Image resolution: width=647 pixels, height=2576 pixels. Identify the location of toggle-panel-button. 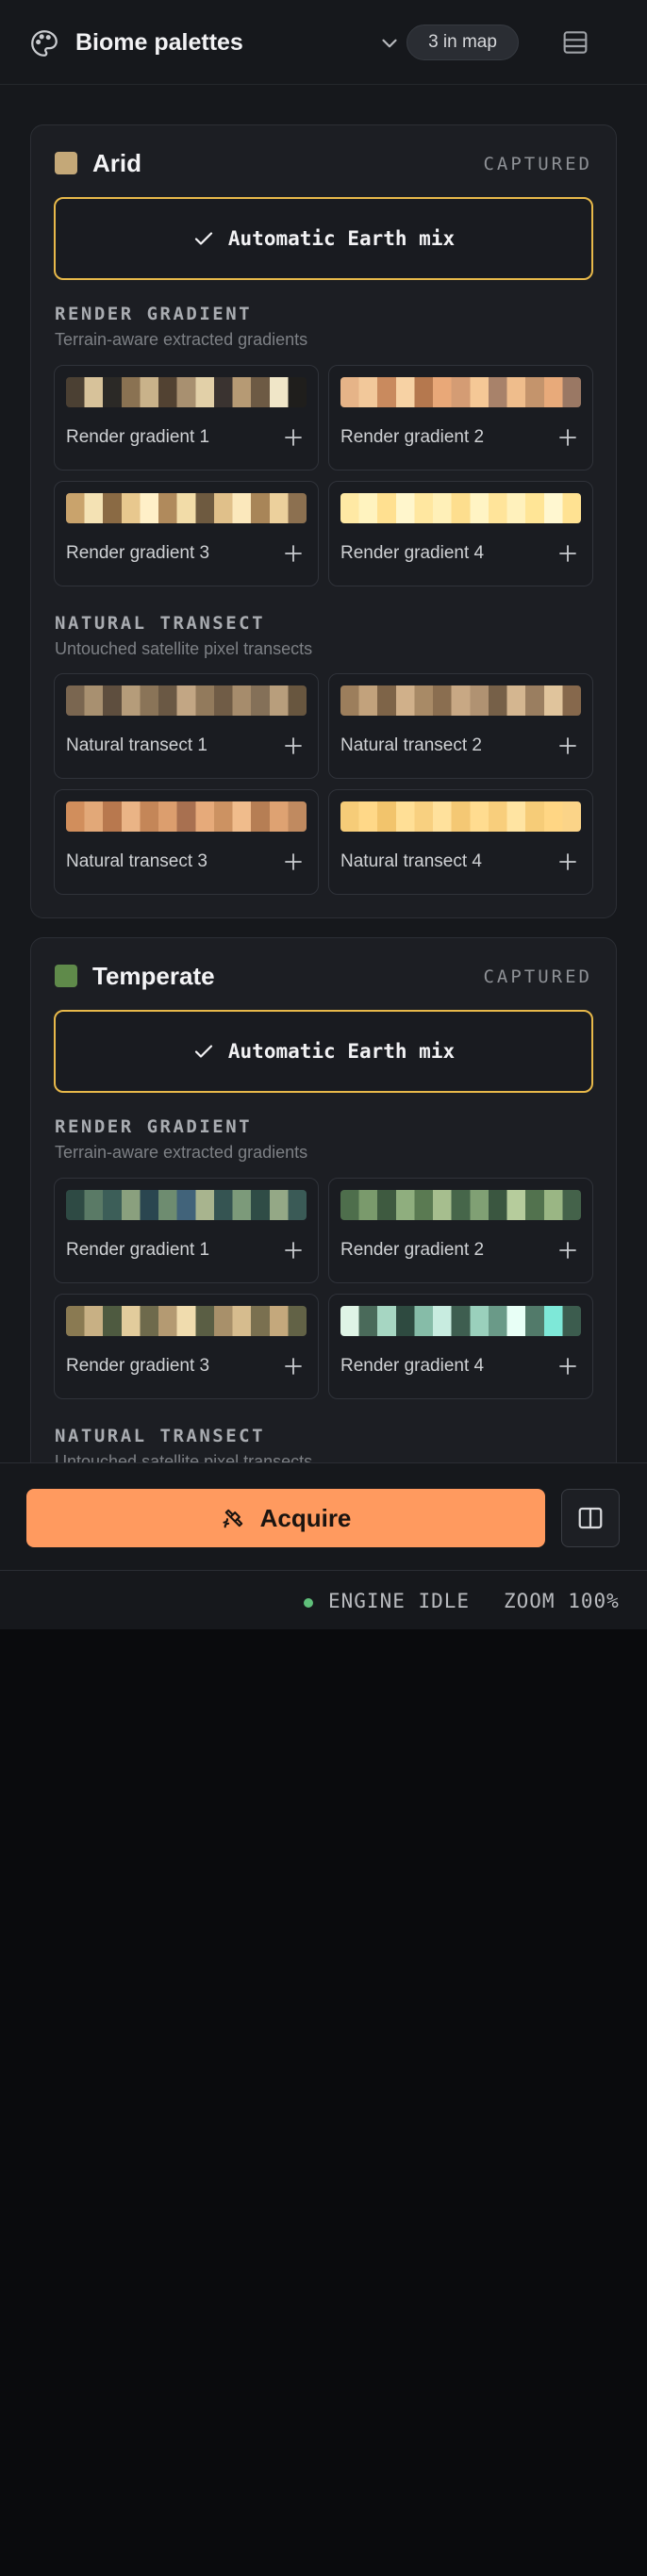
(590, 1518).